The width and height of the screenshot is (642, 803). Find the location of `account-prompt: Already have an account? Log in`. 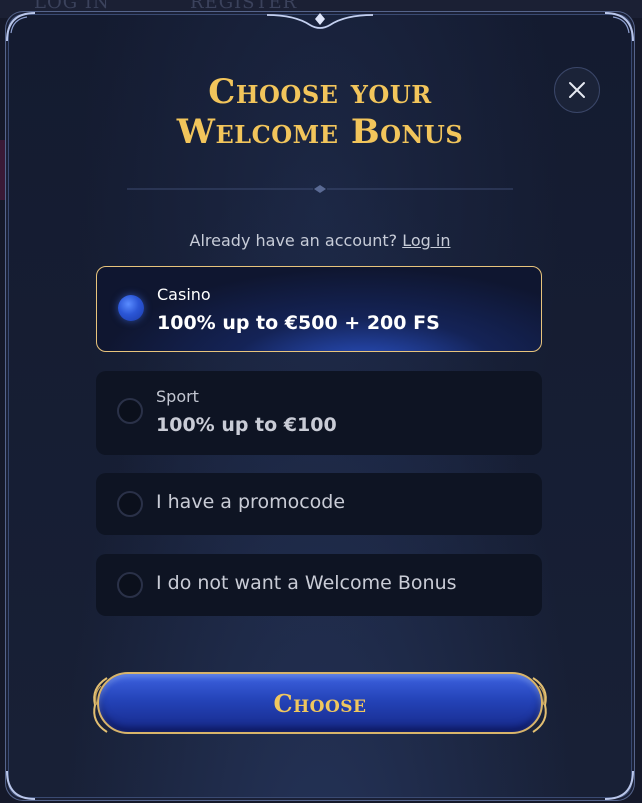

account-prompt: Already have an account? Log in is located at coordinates (320, 240).